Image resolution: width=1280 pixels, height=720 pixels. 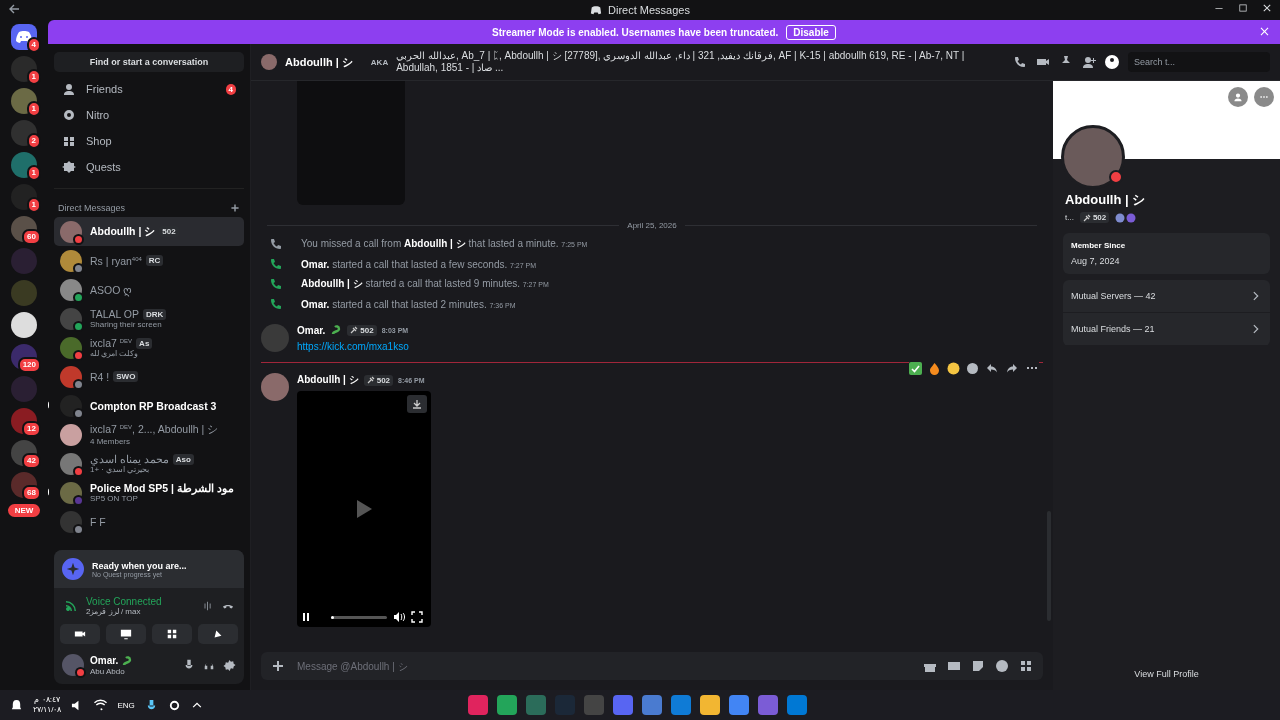 I want to click on dm-name: Police Mod SP5 | مود الشرطة, so click(x=162, y=488).